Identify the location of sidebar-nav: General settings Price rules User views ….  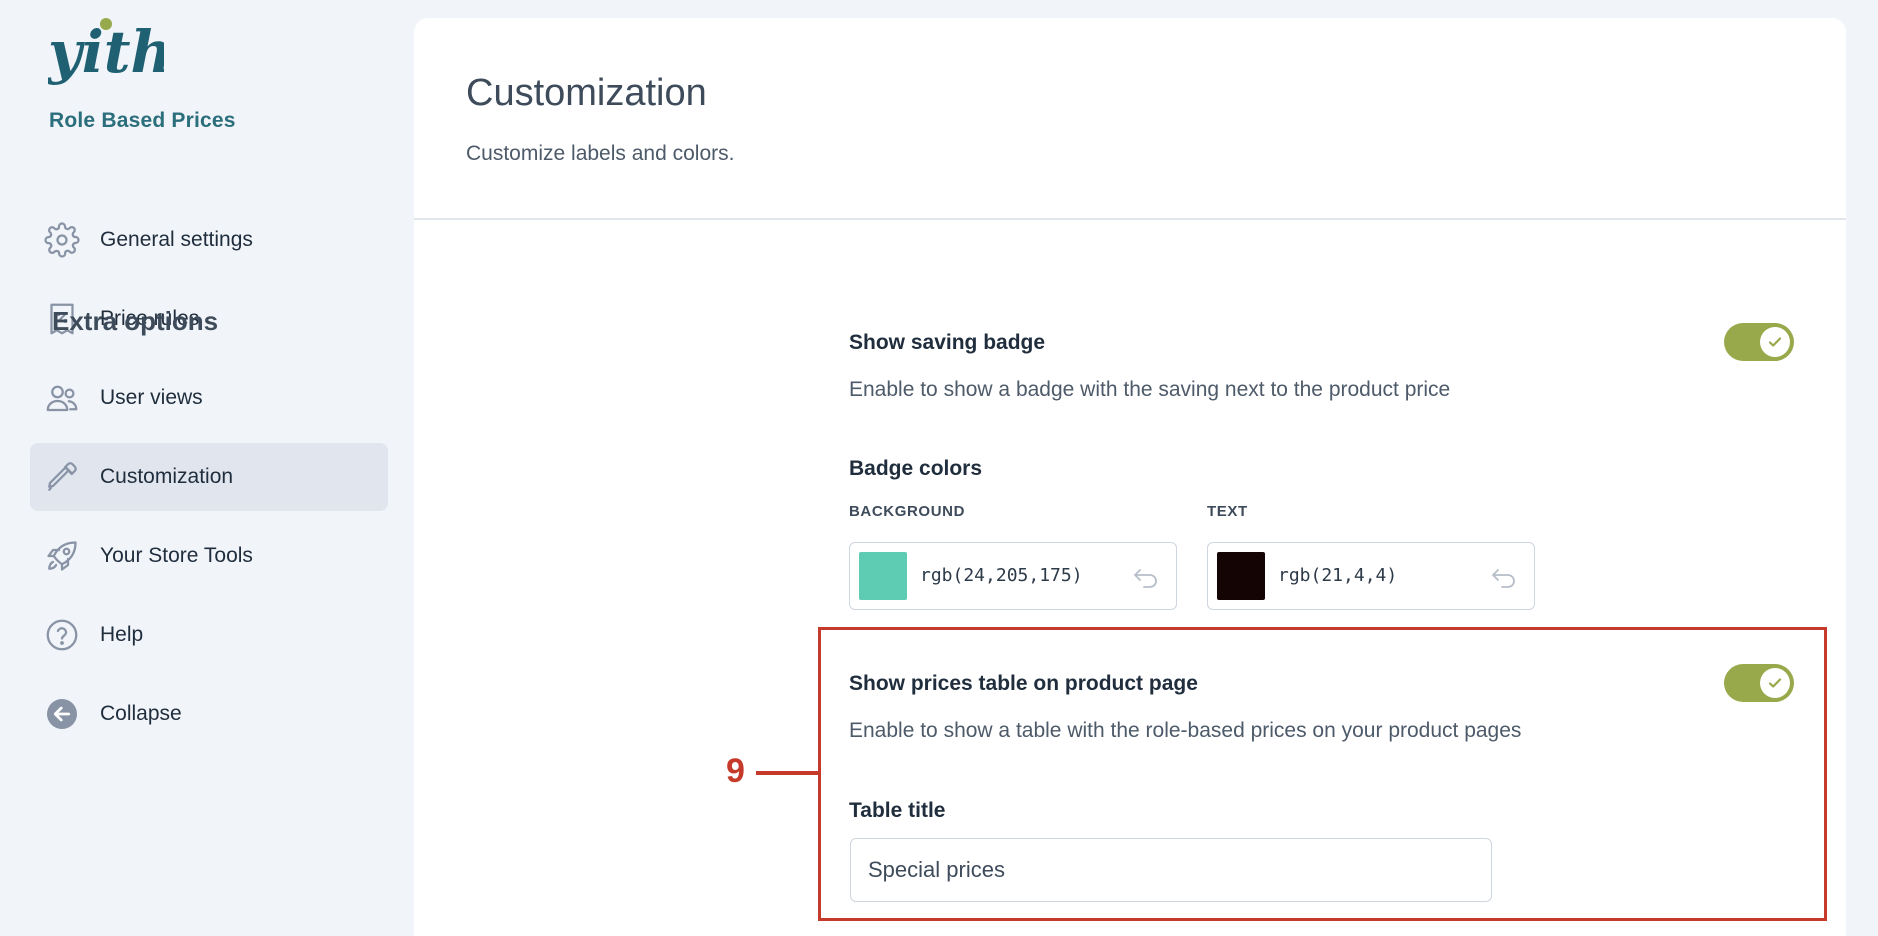
(209, 482).